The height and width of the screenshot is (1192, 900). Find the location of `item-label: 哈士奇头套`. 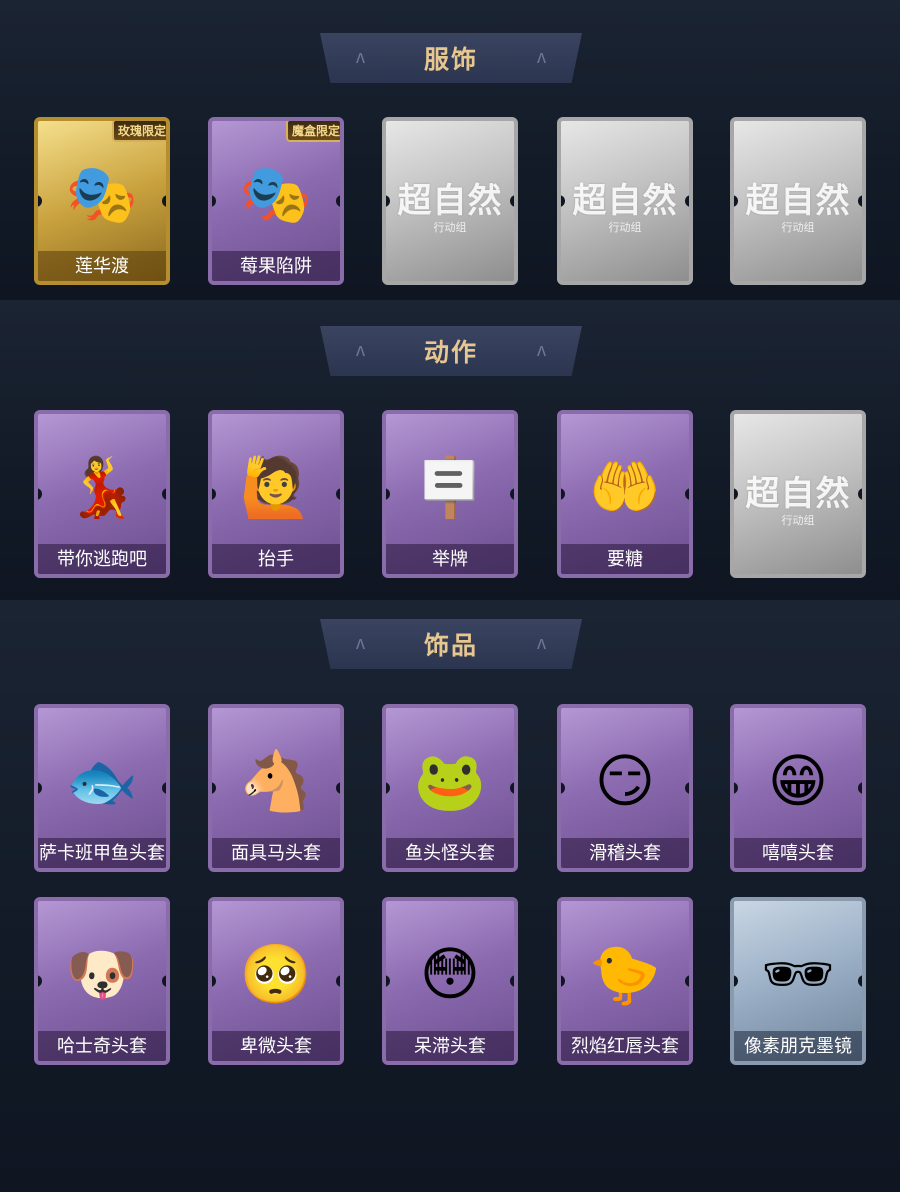

item-label: 哈士奇头套 is located at coordinates (102, 1046).